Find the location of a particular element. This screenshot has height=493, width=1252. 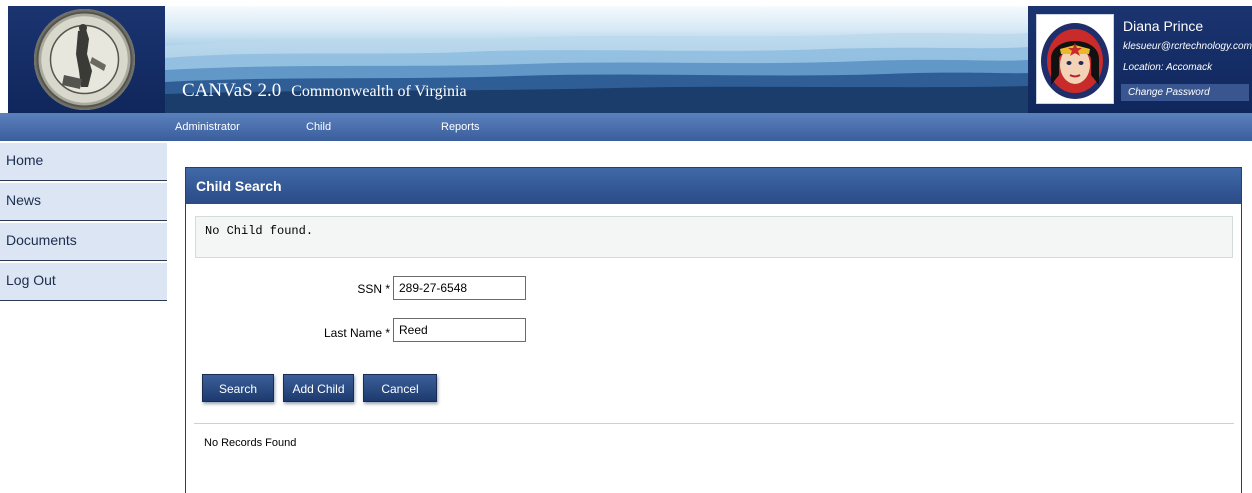

panel-title: Child Search is located at coordinates (713, 186).